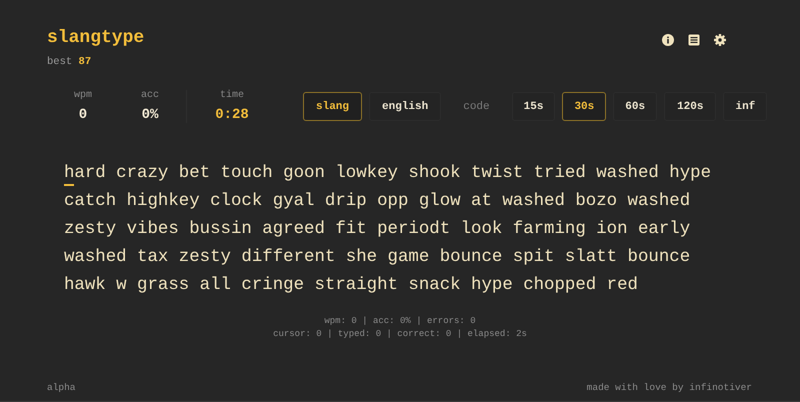  What do you see at coordinates (694, 40) in the screenshot?
I see `list-icon` at bounding box center [694, 40].